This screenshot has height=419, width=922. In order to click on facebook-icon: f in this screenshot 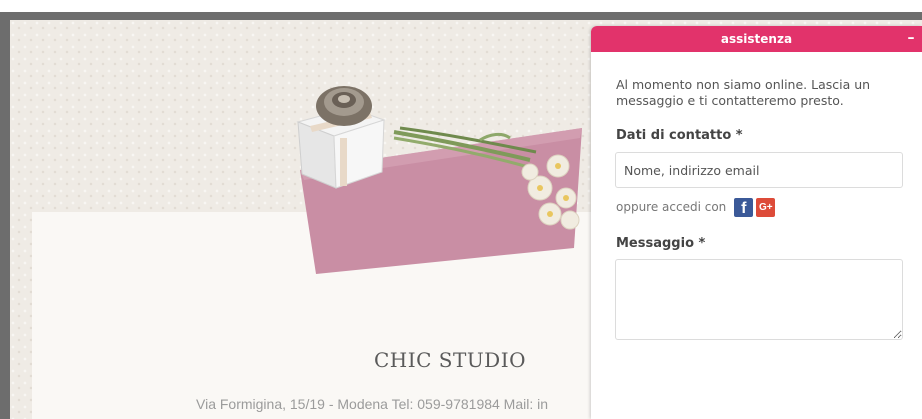, I will do `click(744, 207)`.